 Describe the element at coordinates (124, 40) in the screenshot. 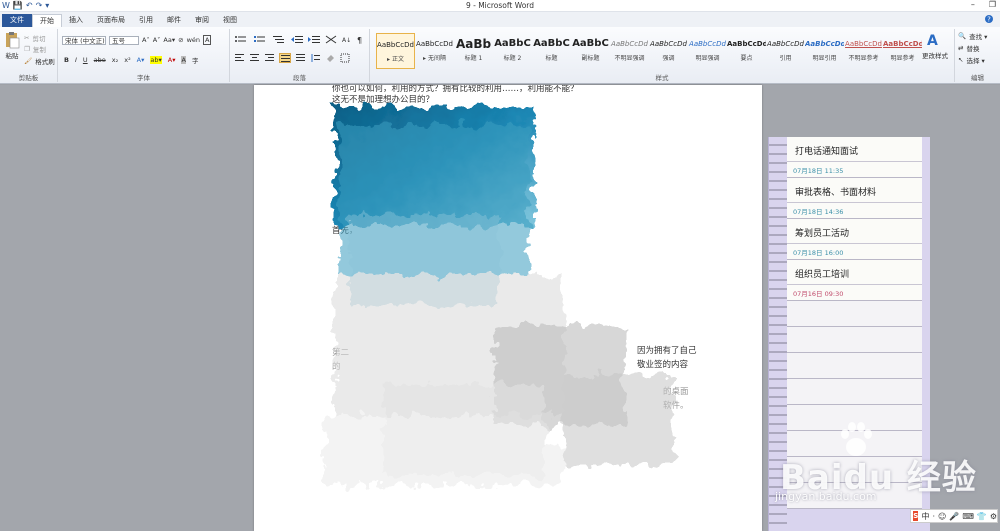

I see `font-size-select: 五号` at that location.